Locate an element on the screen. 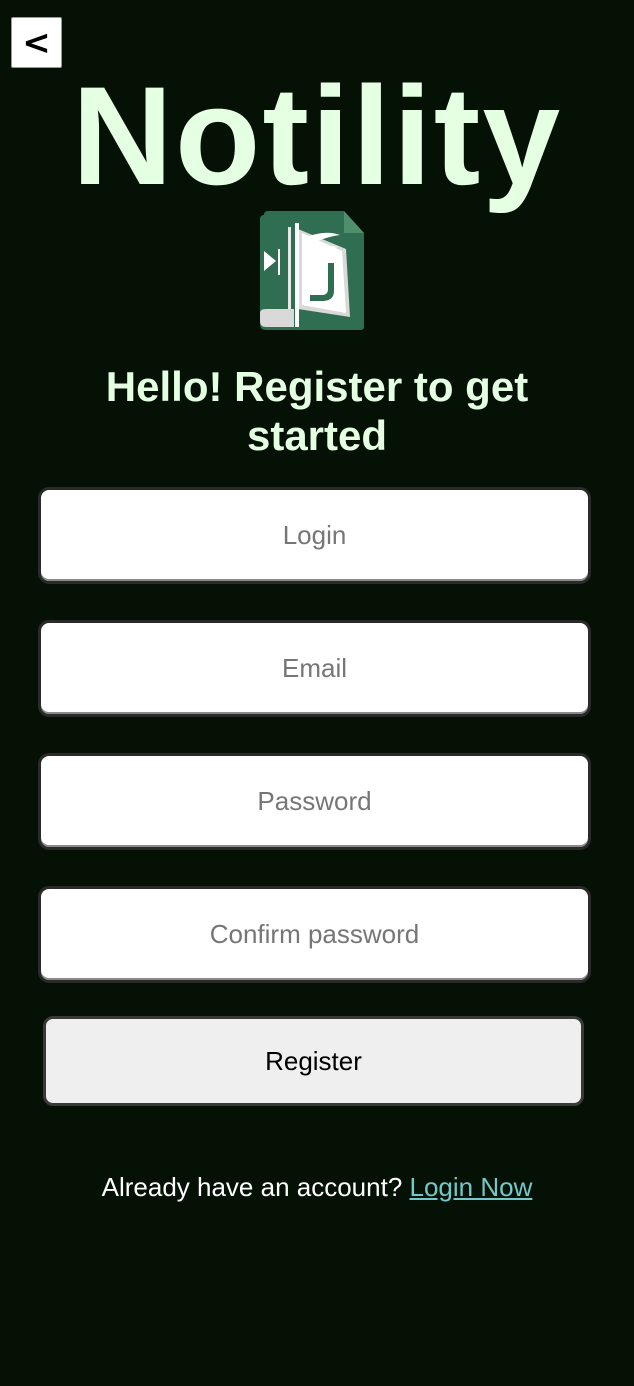 The height and width of the screenshot is (1386, 634). register-button: Register is located at coordinates (313, 1061).